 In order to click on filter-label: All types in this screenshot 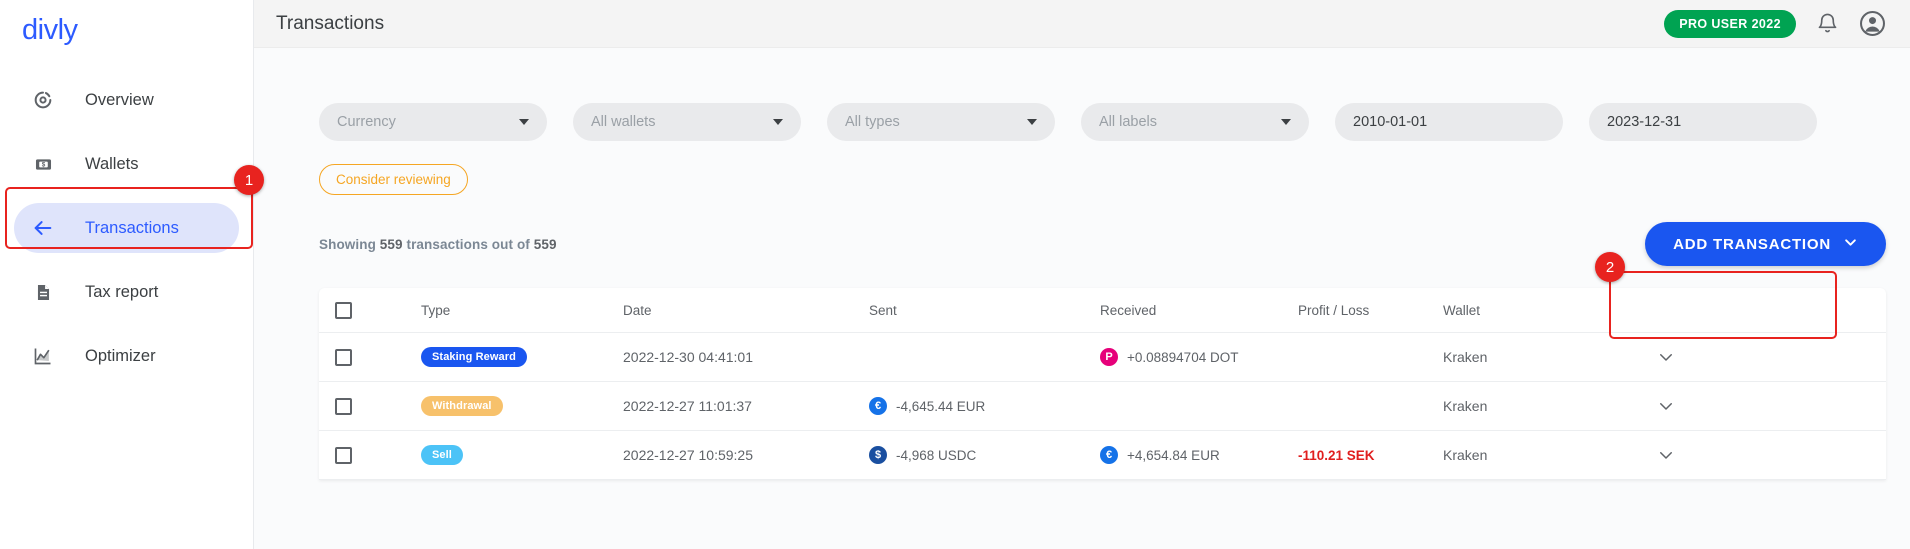, I will do `click(872, 122)`.